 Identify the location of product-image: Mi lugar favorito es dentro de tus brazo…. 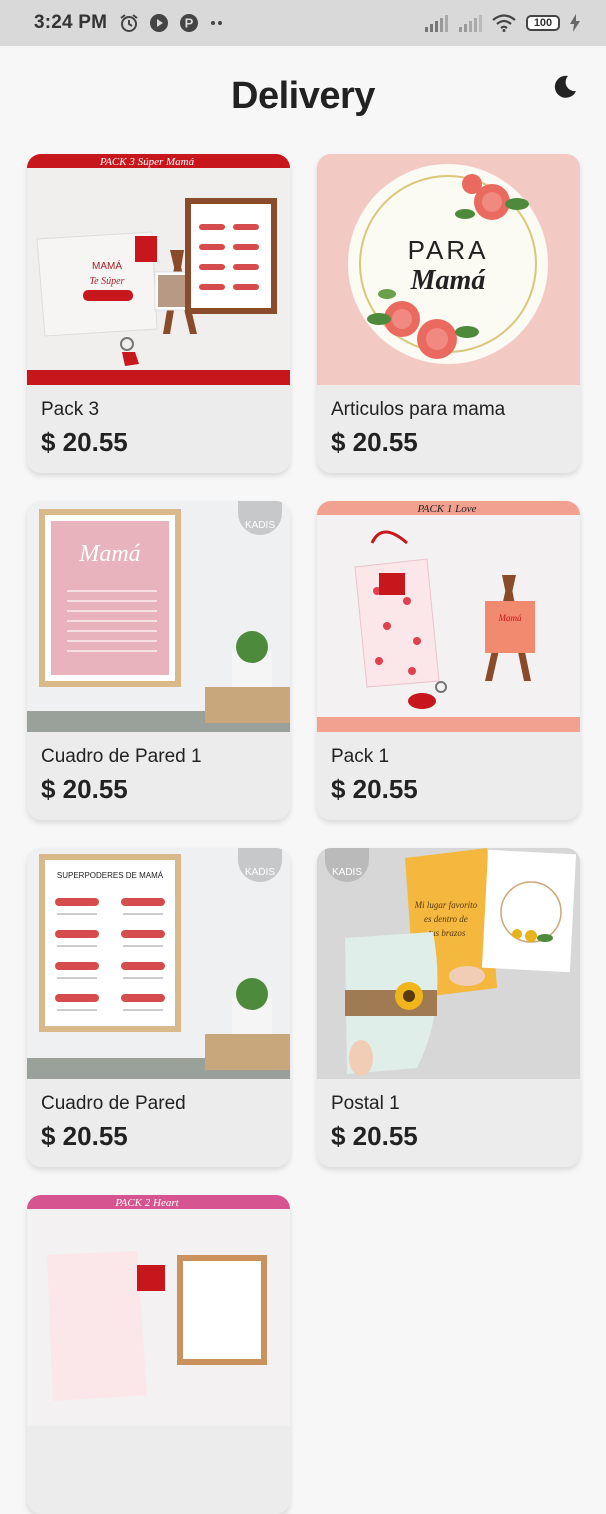
(448, 963).